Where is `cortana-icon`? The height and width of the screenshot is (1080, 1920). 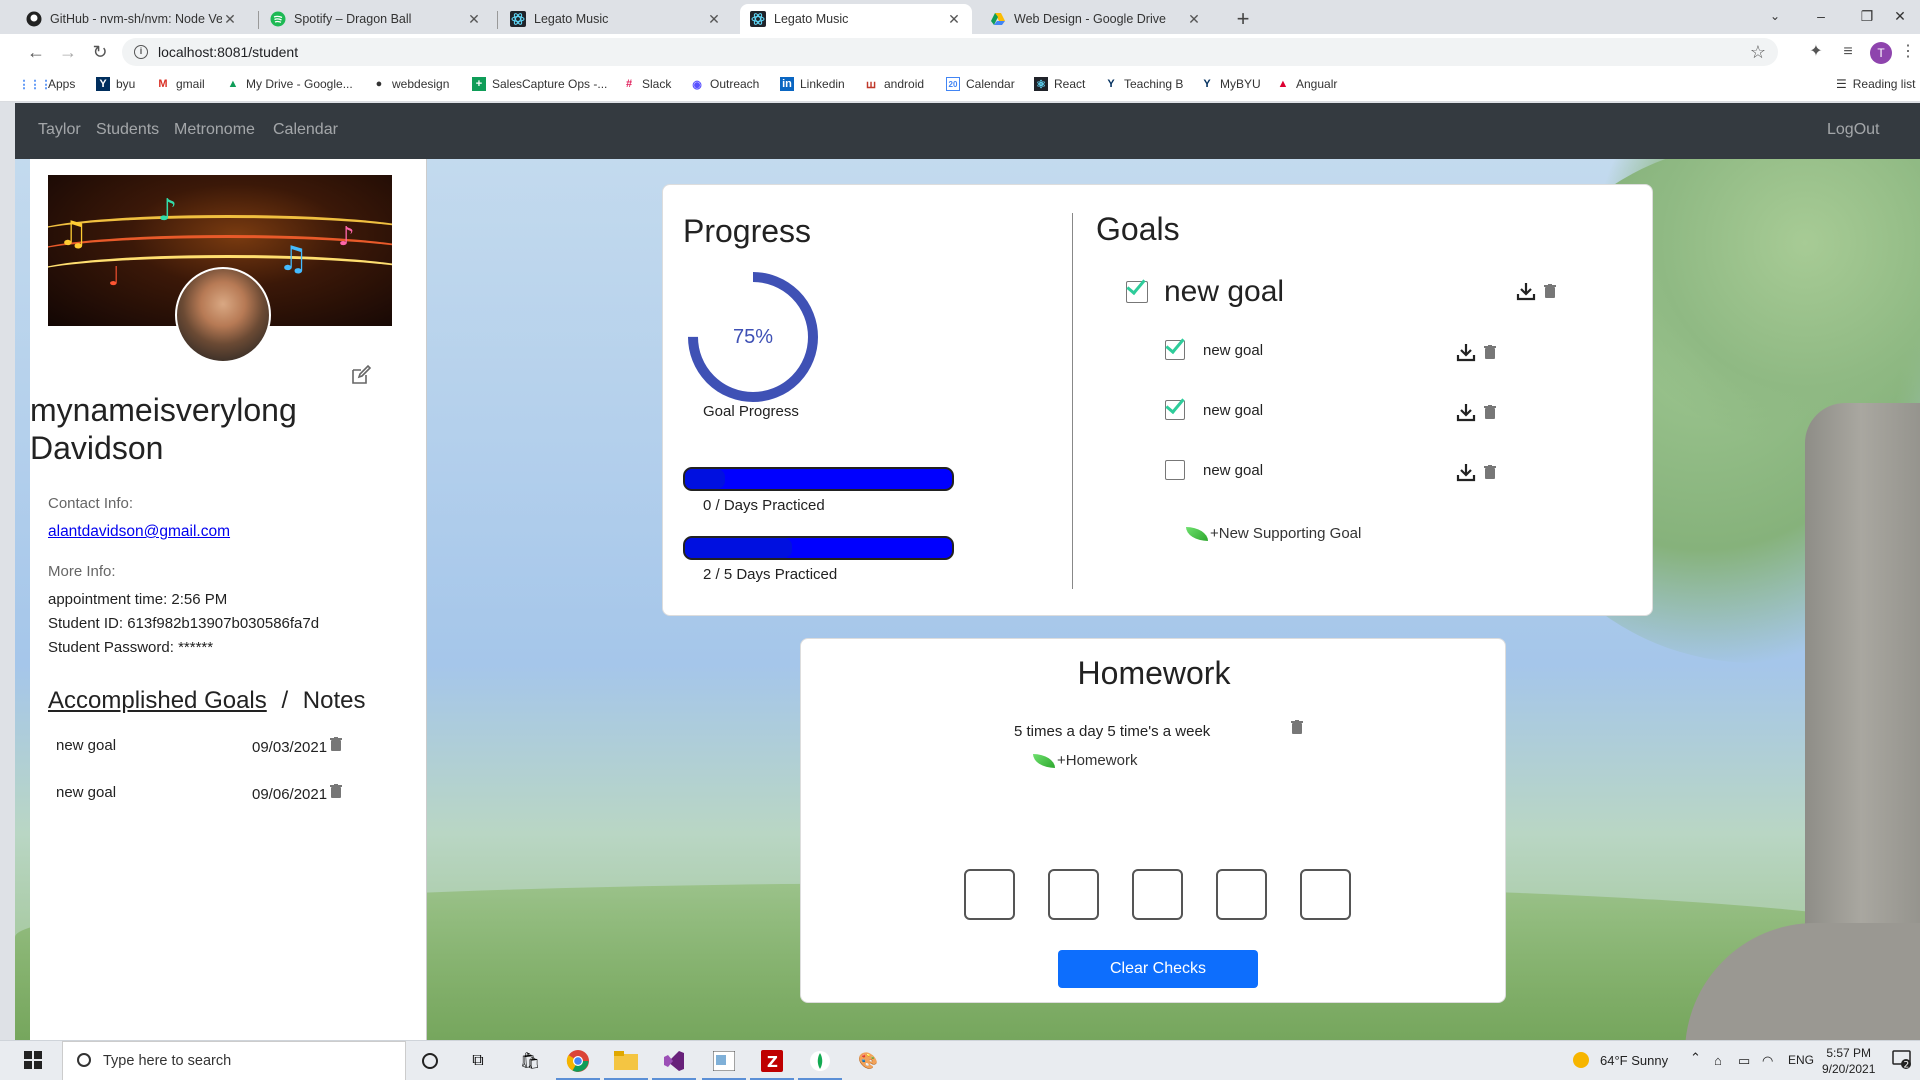 cortana-icon is located at coordinates (430, 1061).